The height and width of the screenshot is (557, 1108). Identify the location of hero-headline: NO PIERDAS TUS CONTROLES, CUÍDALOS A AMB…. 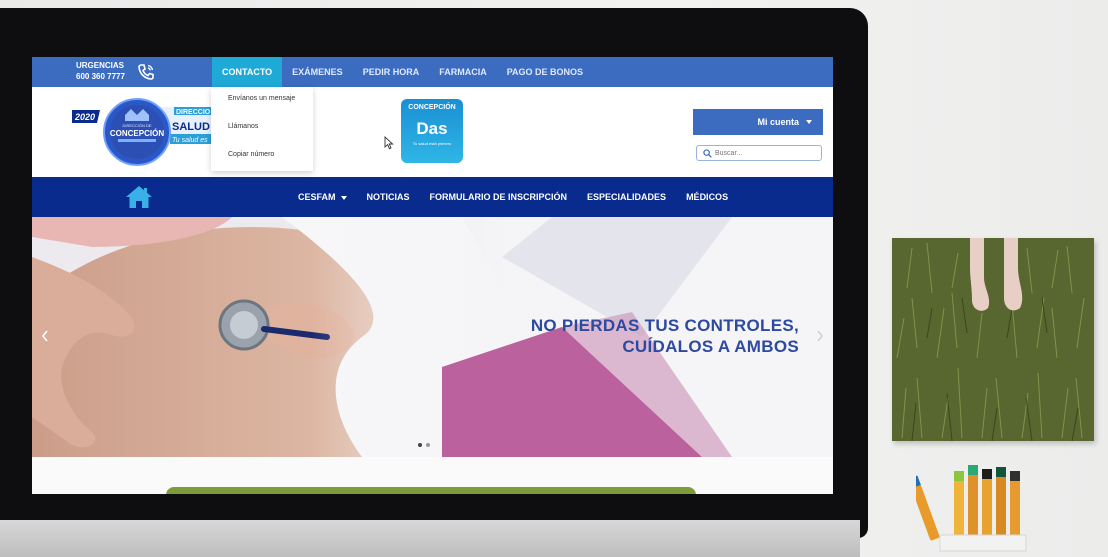
(665, 336).